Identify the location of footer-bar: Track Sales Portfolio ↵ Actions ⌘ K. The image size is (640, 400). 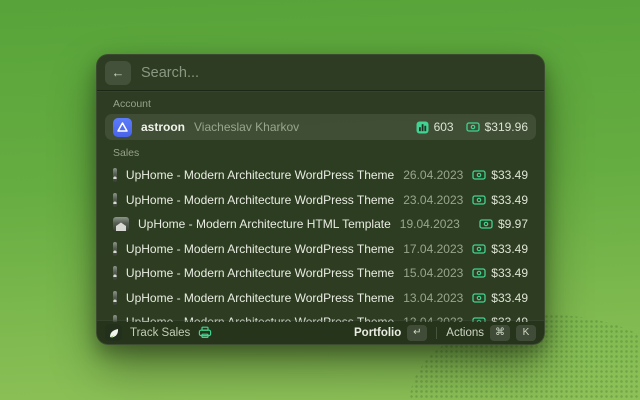
(320, 332).